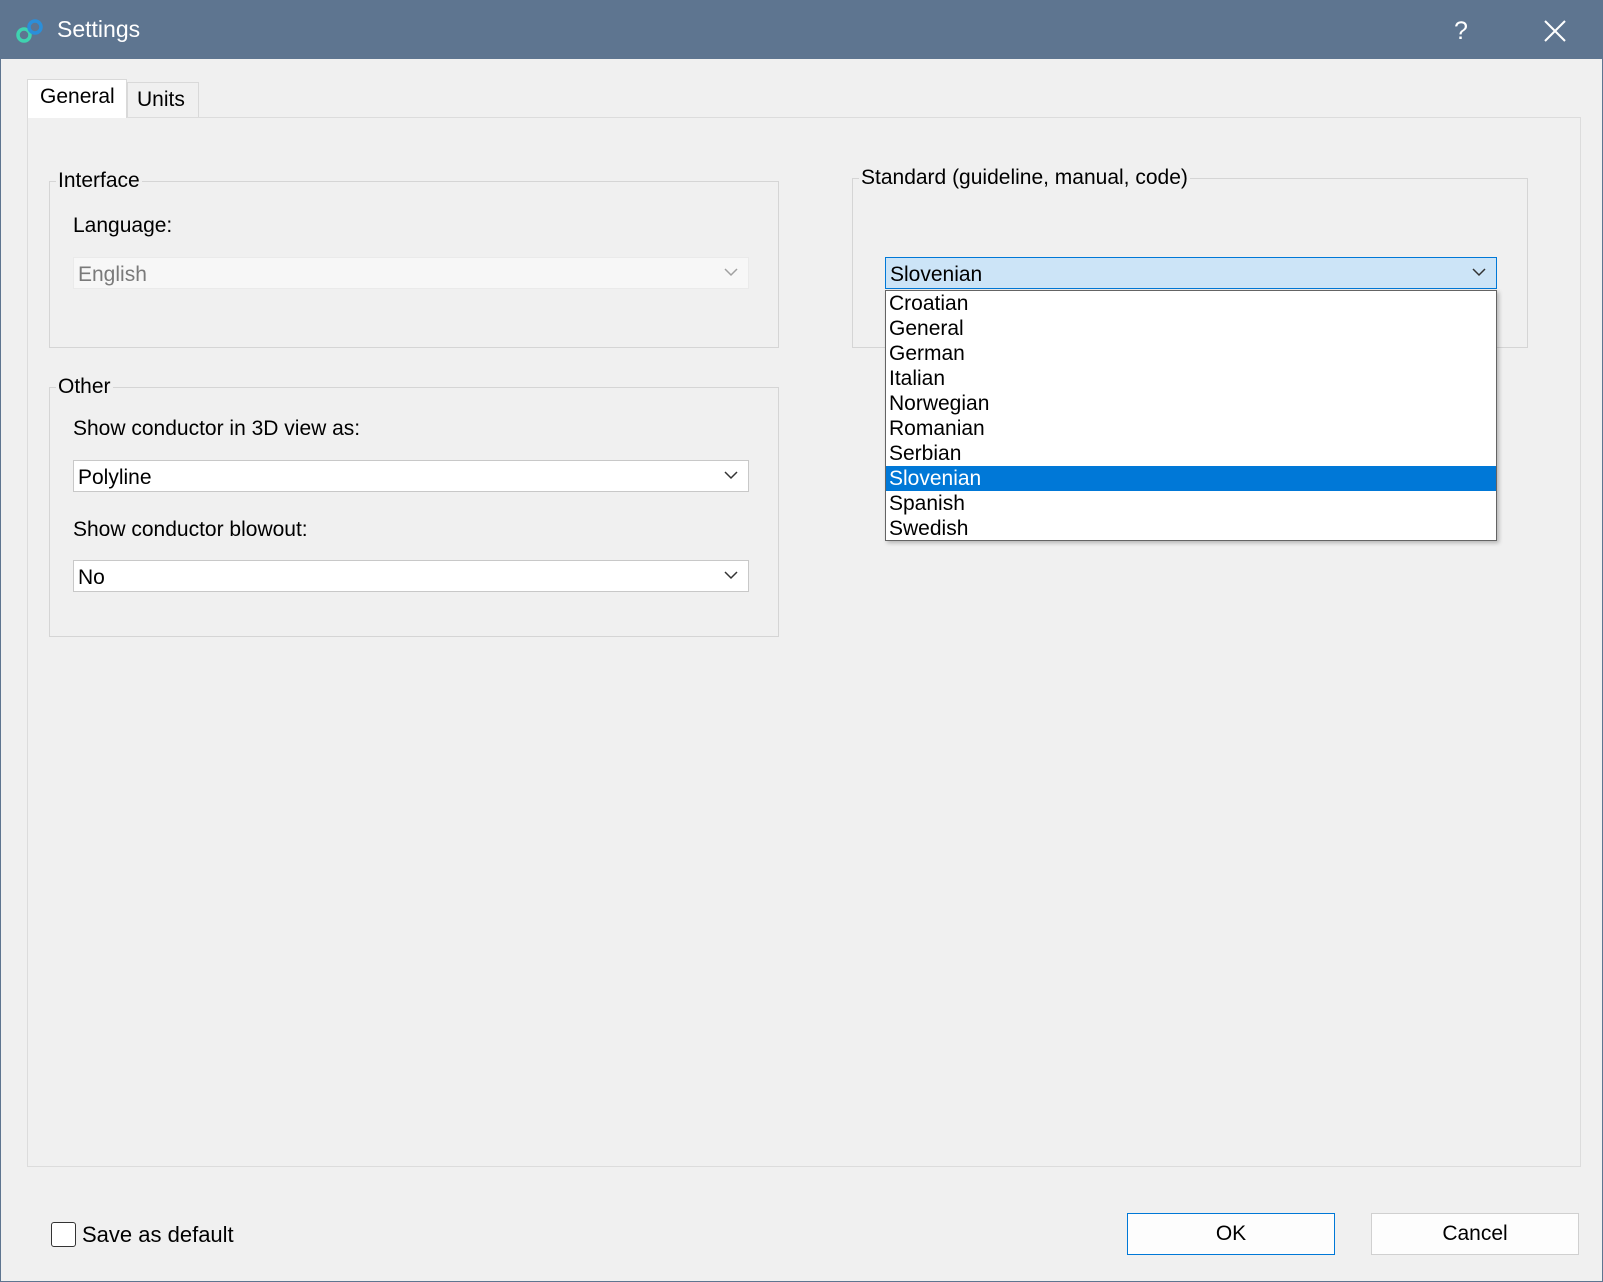 This screenshot has height=1282, width=1603. What do you see at coordinates (29, 31) in the screenshot?
I see `app-logo-icon` at bounding box center [29, 31].